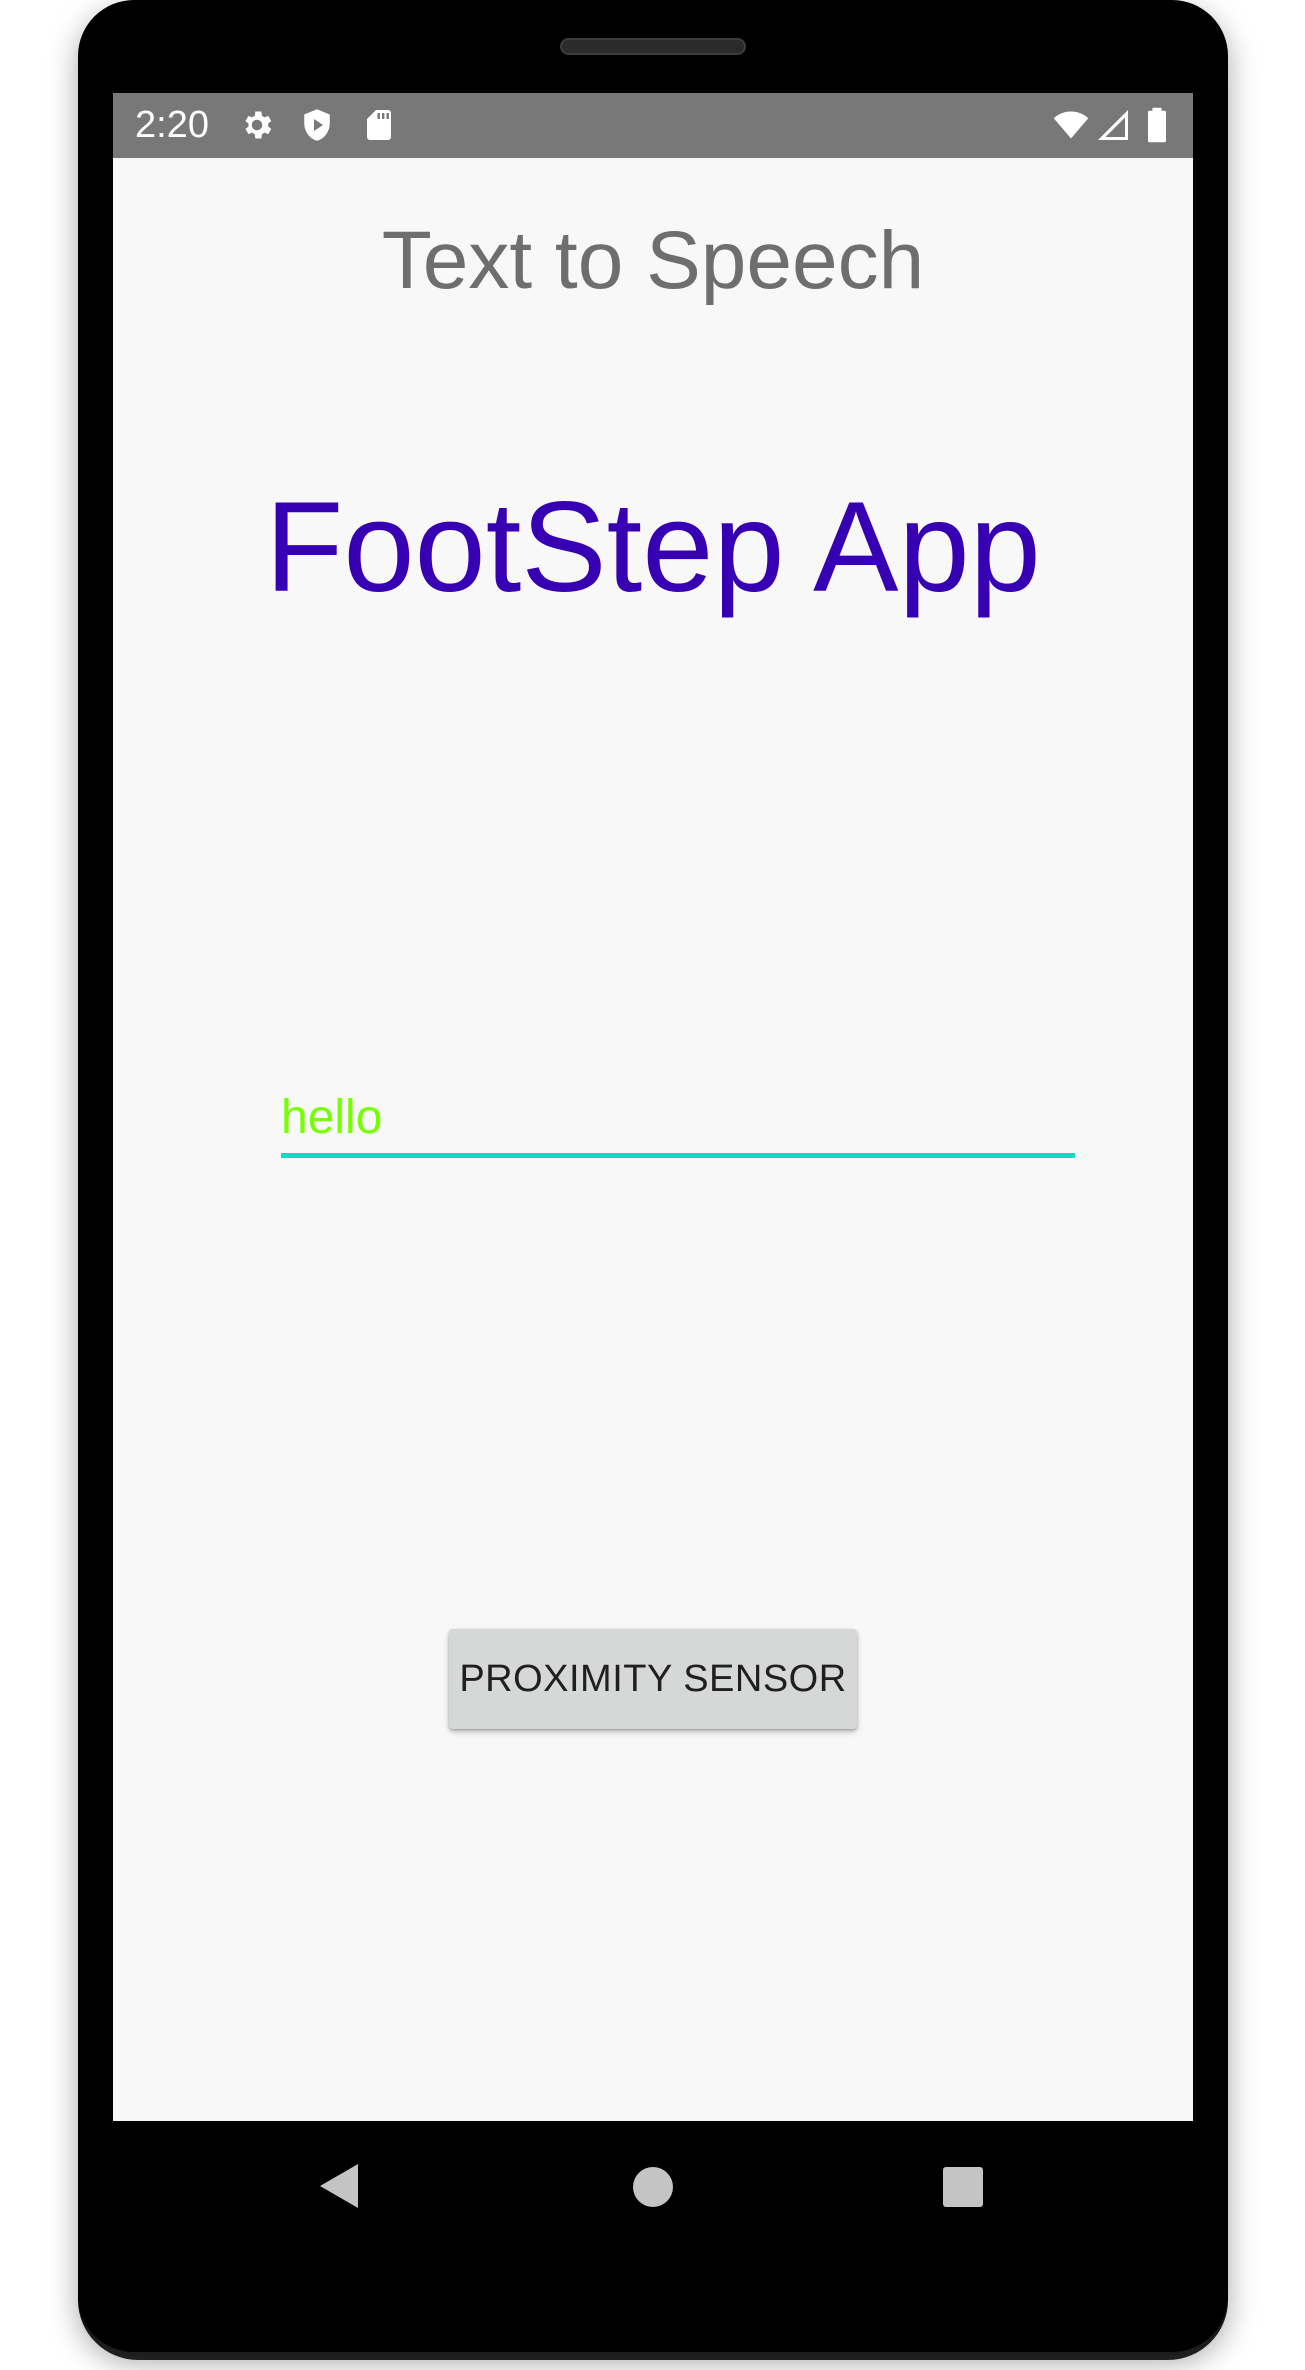 The image size is (1305, 2370). What do you see at coordinates (258, 125) in the screenshot?
I see `settings-icon` at bounding box center [258, 125].